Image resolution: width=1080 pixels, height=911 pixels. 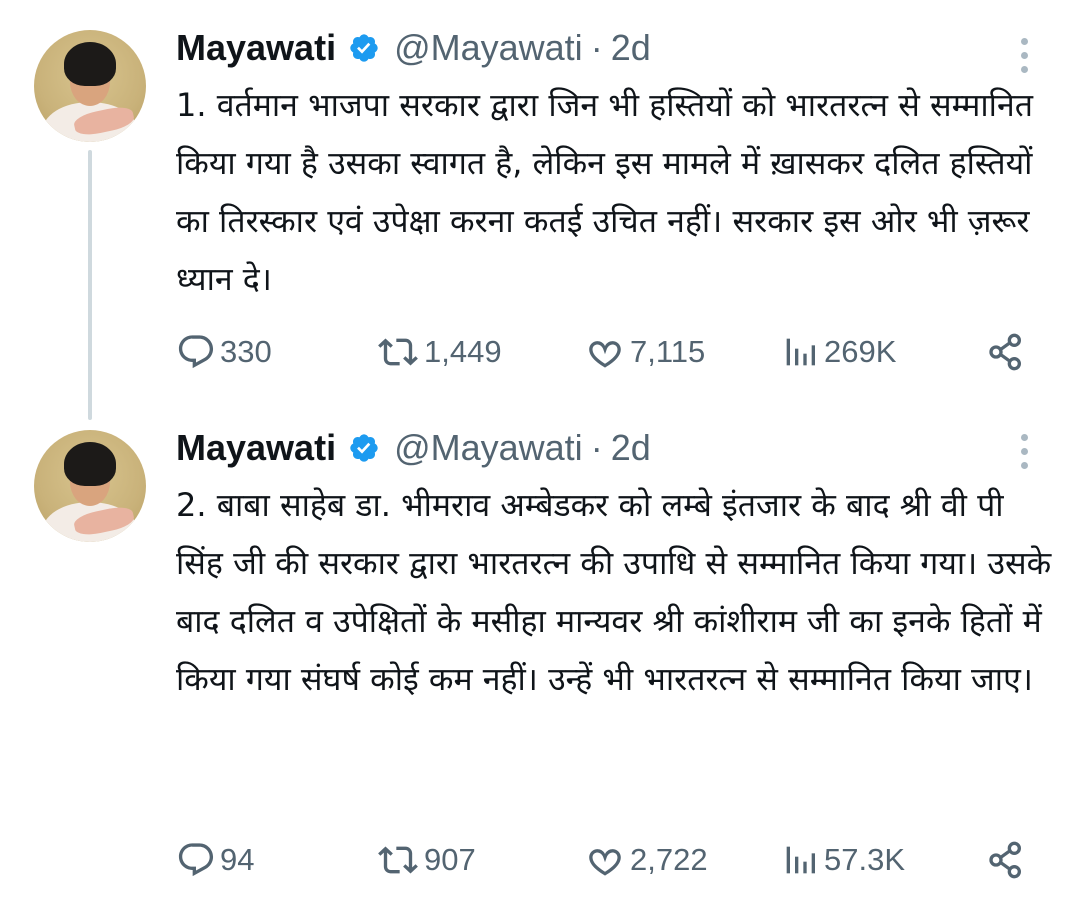 What do you see at coordinates (668, 351) in the screenshot?
I see `like-count: 7,115` at bounding box center [668, 351].